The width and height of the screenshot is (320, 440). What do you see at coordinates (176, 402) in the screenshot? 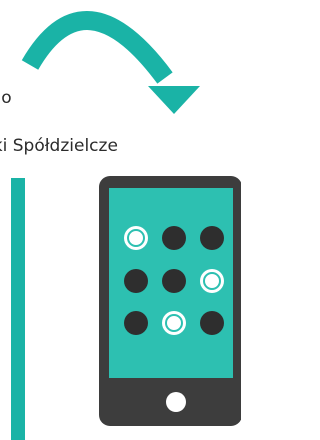
I see `home-button-icon` at bounding box center [176, 402].